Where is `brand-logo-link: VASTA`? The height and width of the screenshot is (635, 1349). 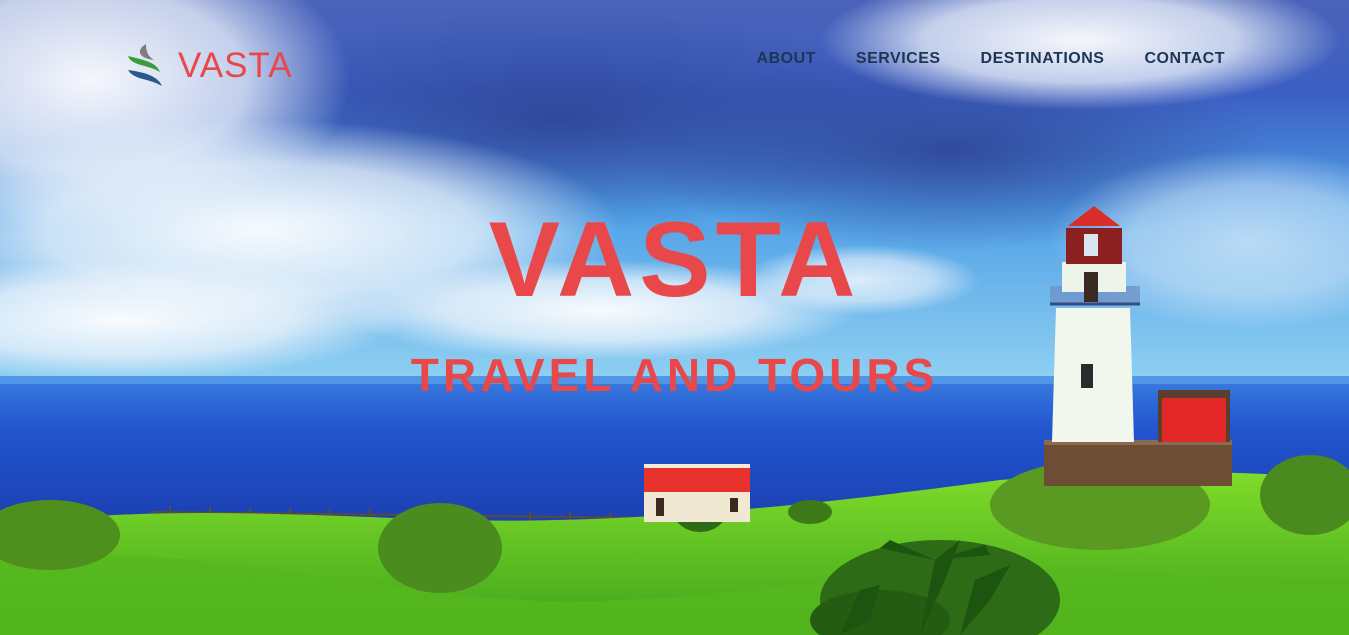
brand-logo-link: VASTA is located at coordinates (209, 65).